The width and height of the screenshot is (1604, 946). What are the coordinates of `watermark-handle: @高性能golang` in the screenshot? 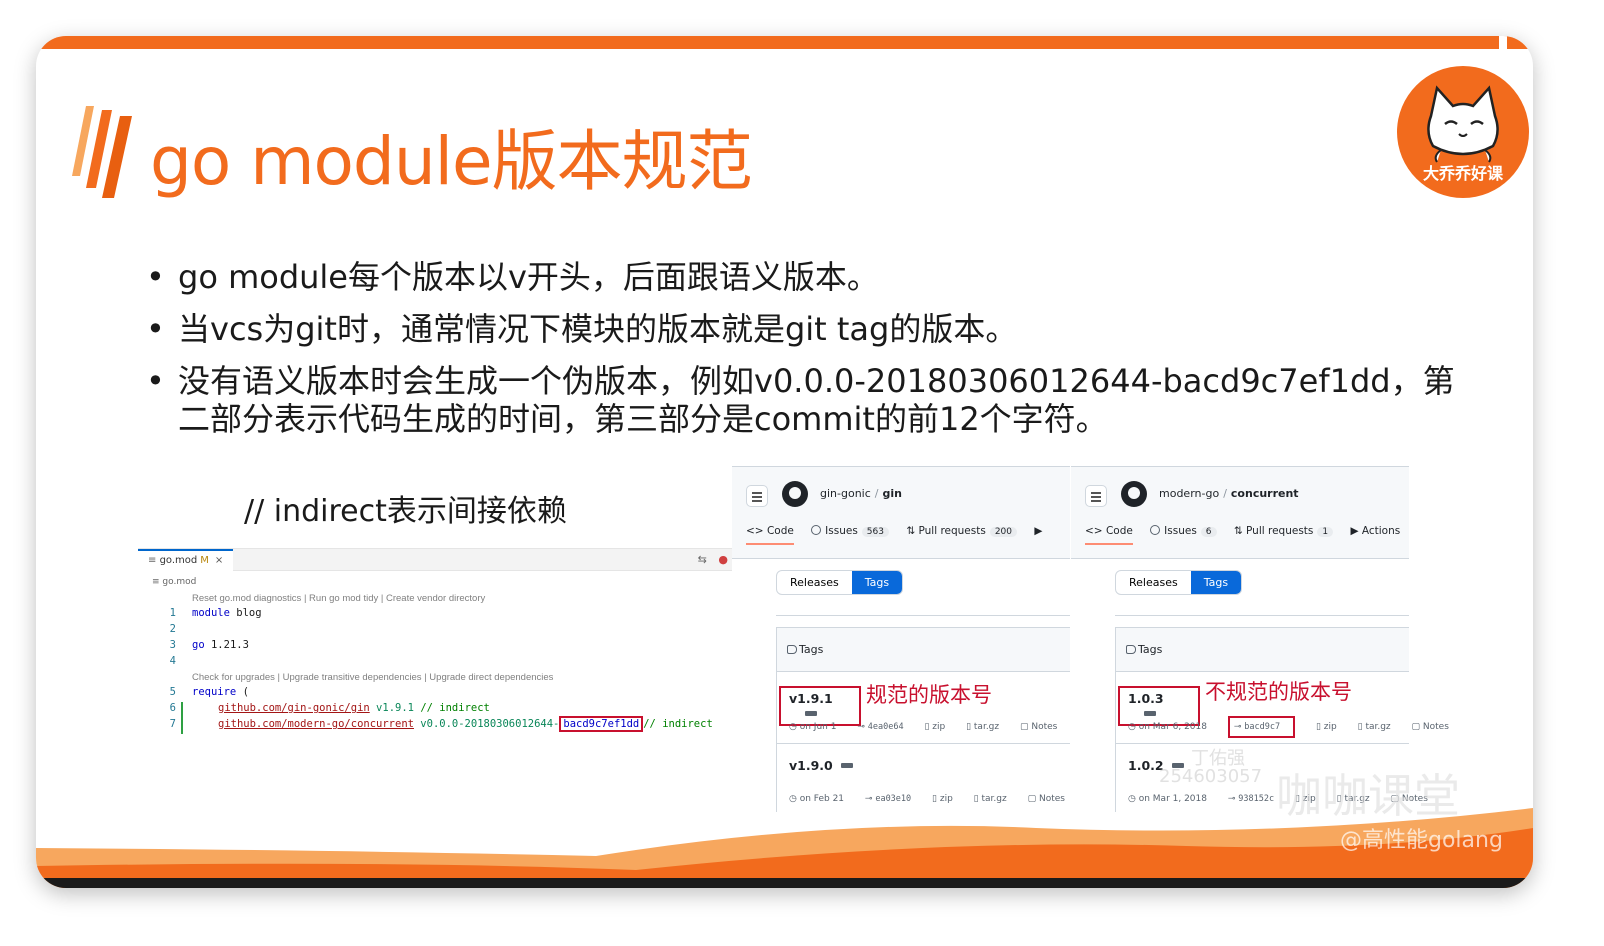 It's located at (1421, 840).